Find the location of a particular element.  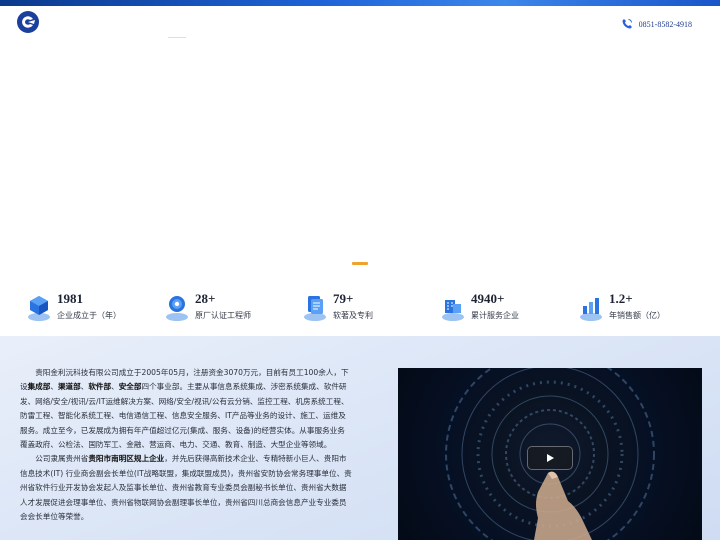

stat-label: 累计服务企业 is located at coordinates (495, 315).